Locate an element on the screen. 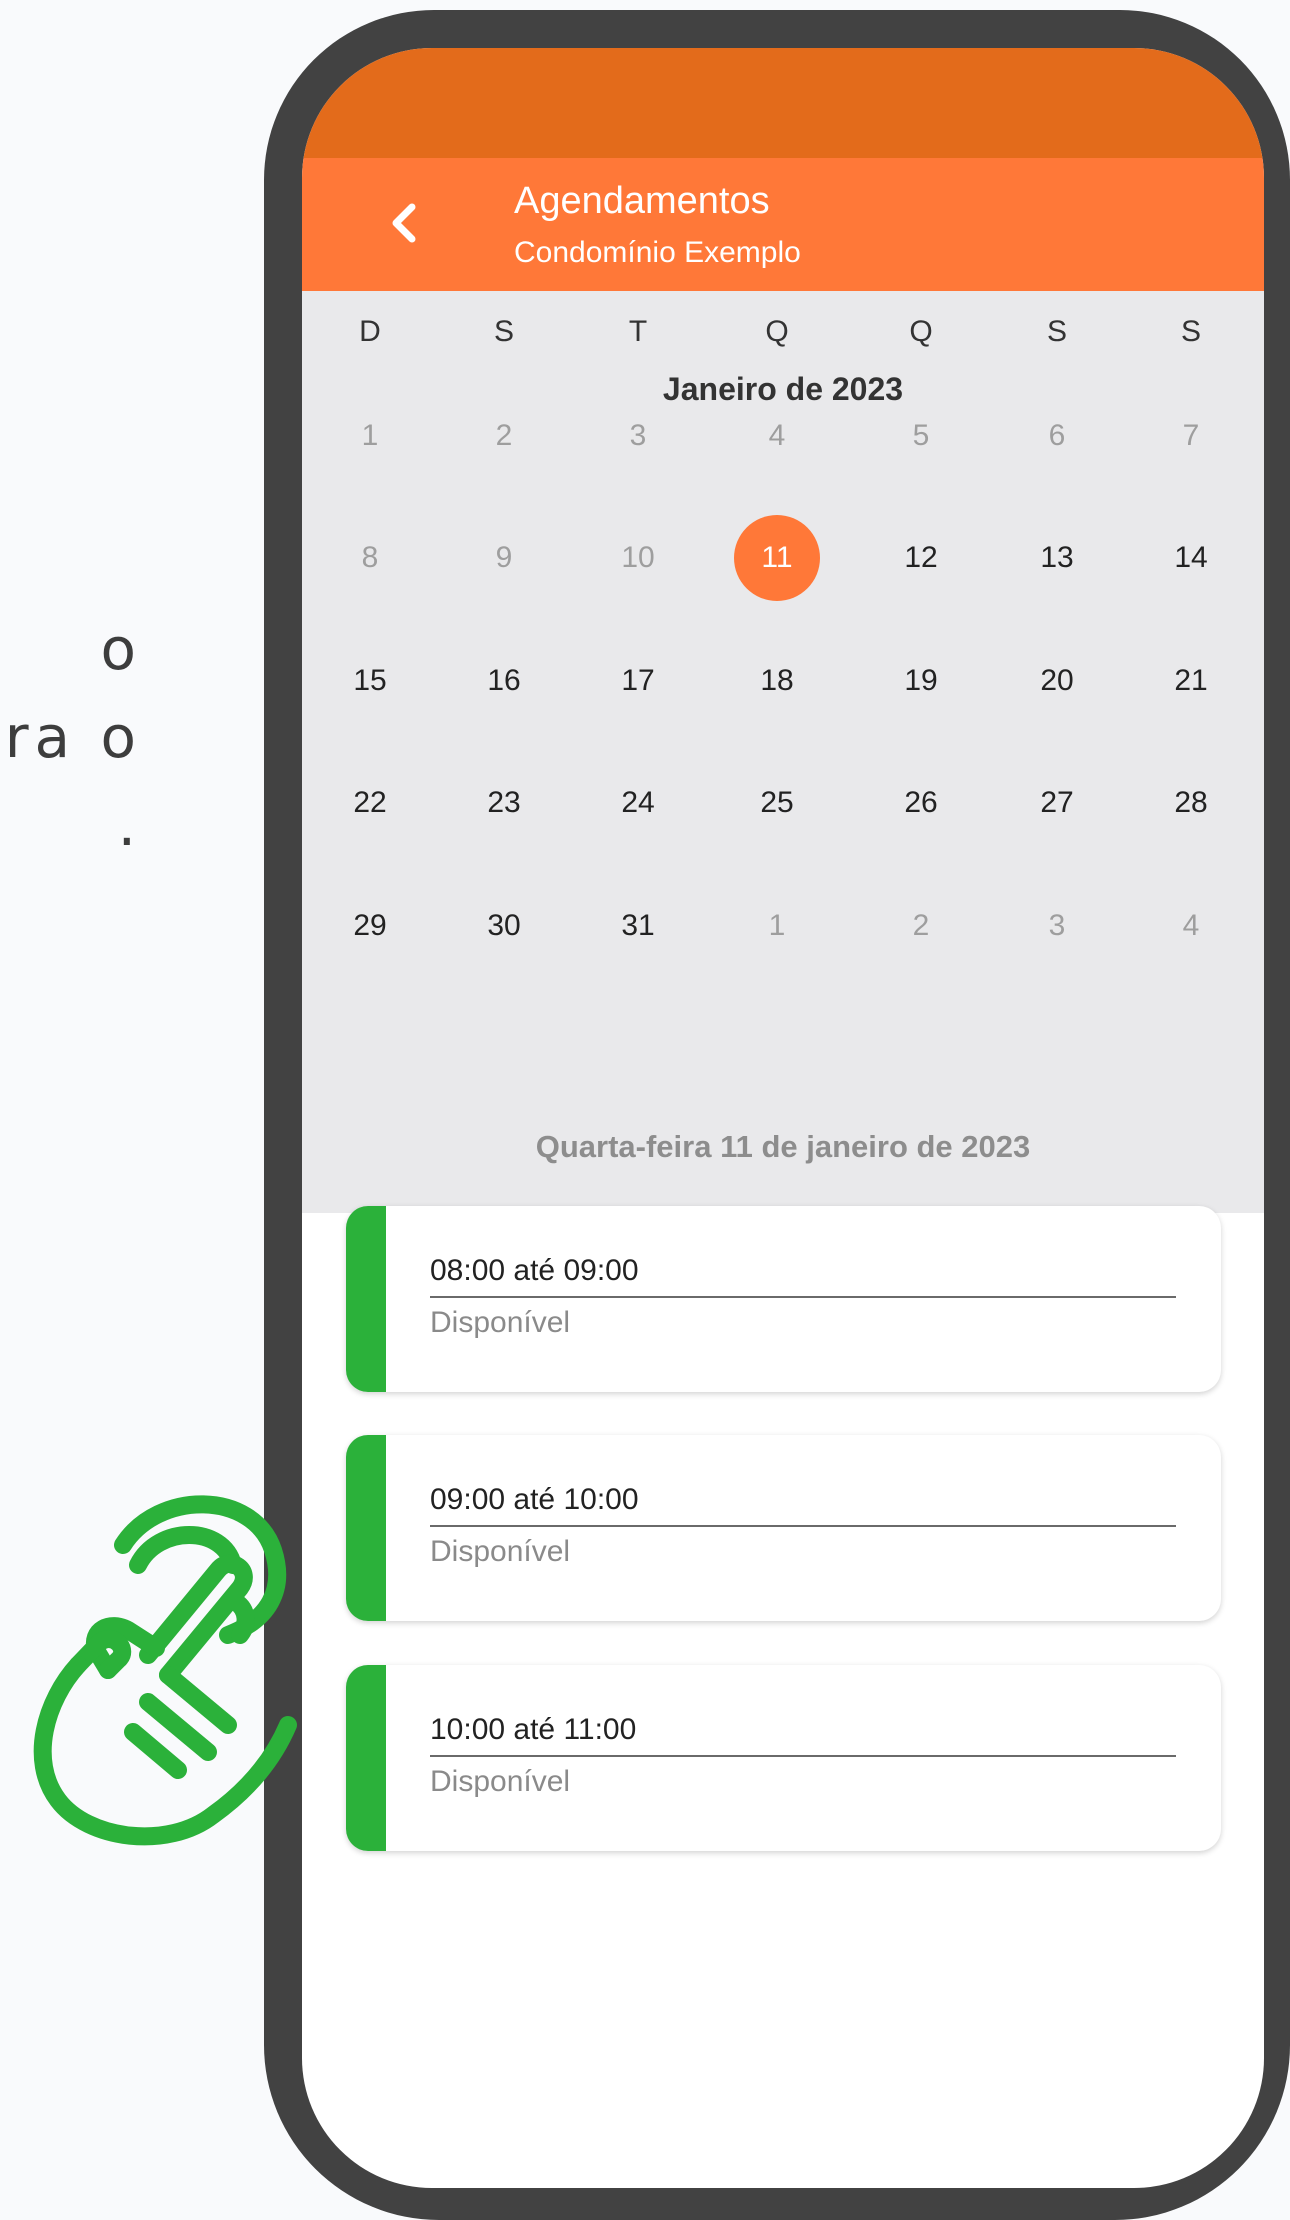 This screenshot has height=2220, width=1290. selected-date-label: Quarta-feira 11 de janeiro de 2023 is located at coordinates (783, 1146).